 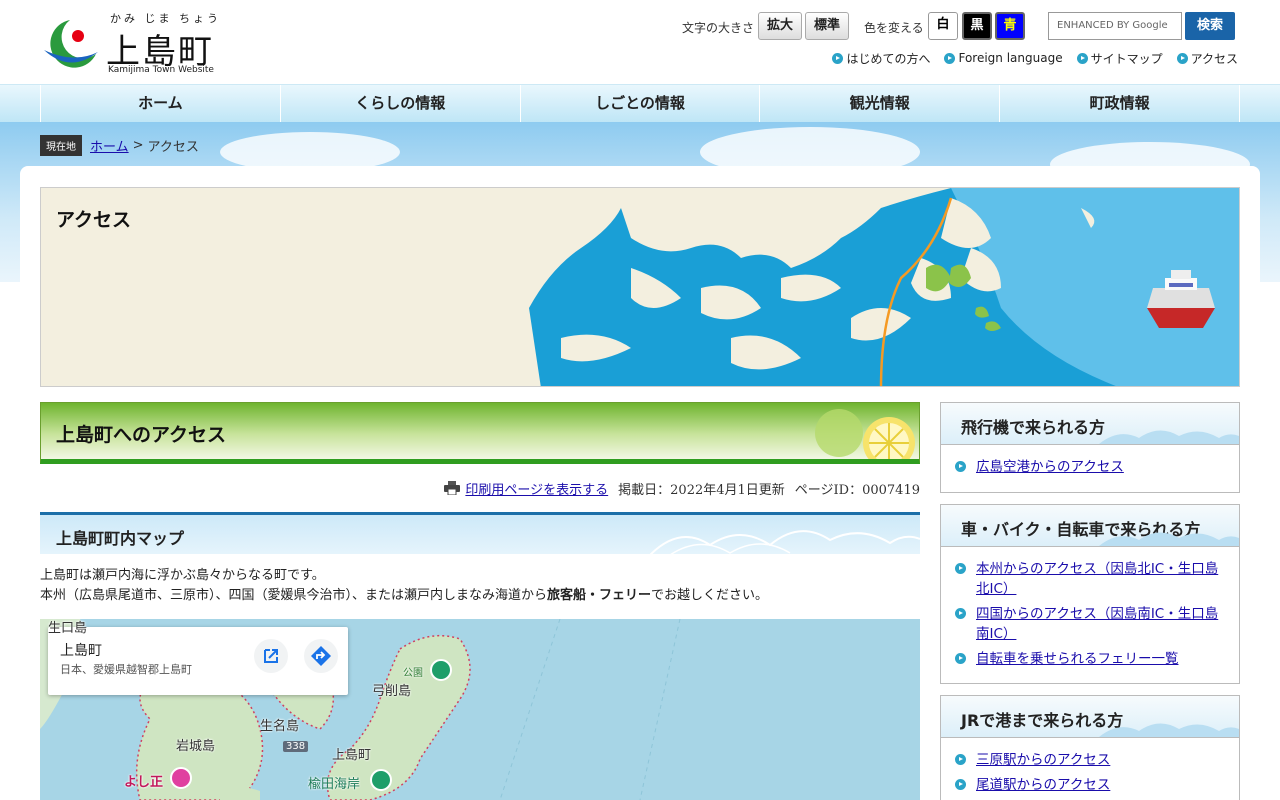 I want to click on map-label-ikuchi: 生口島, so click(x=68, y=628).